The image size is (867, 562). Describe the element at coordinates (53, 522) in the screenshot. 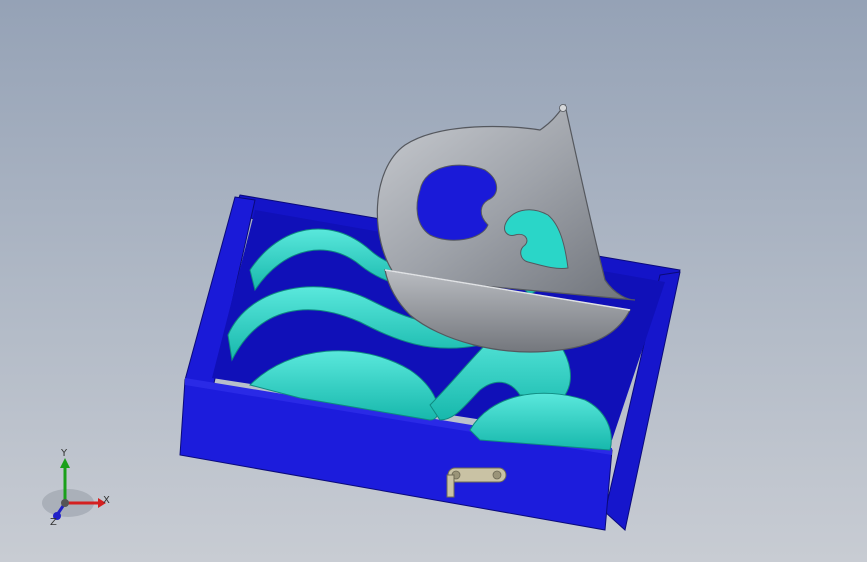

I see `z-axis-label: Z` at that location.